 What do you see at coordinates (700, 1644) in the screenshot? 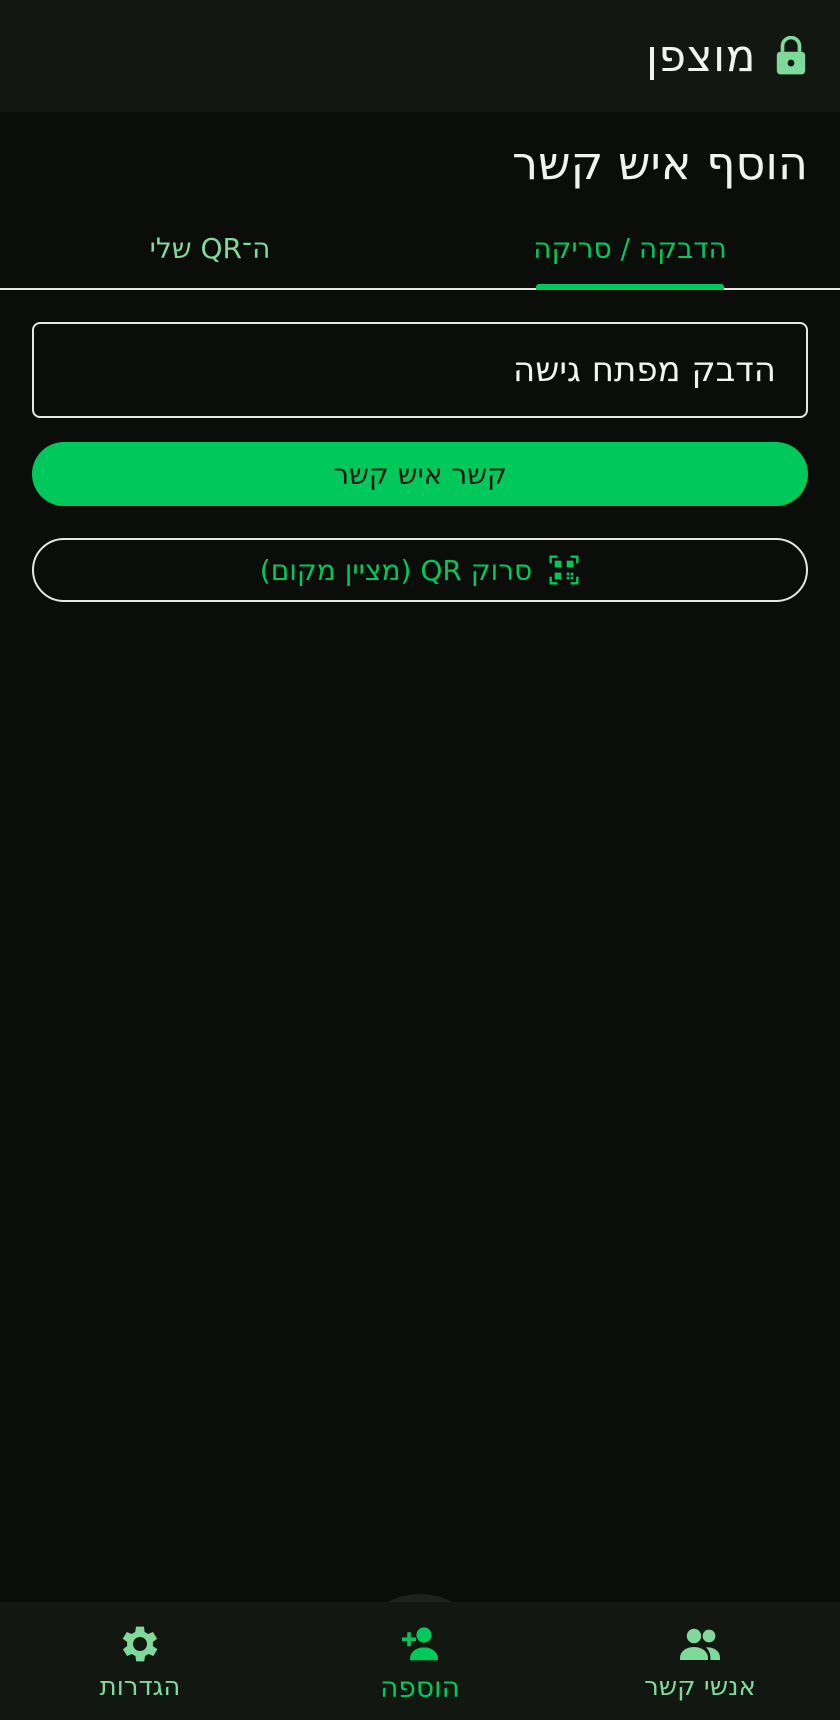
I see `people-icon` at bounding box center [700, 1644].